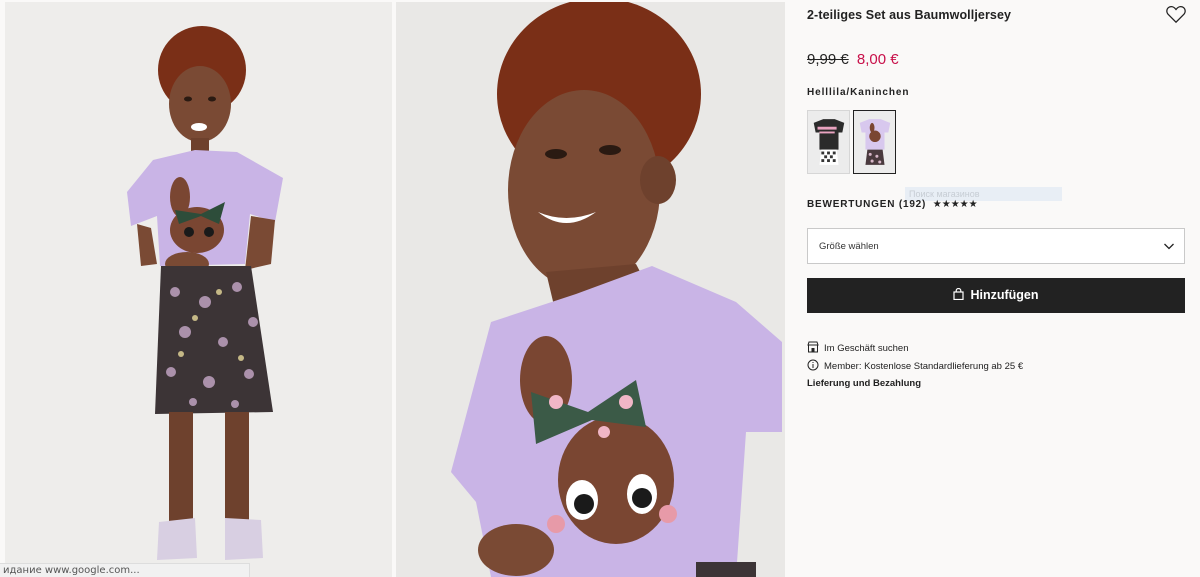 Image resolution: width=1200 pixels, height=577 pixels. What do you see at coordinates (909, 15) in the screenshot?
I see `product-title: 2-teiliges Set aus Baumwolljersey` at bounding box center [909, 15].